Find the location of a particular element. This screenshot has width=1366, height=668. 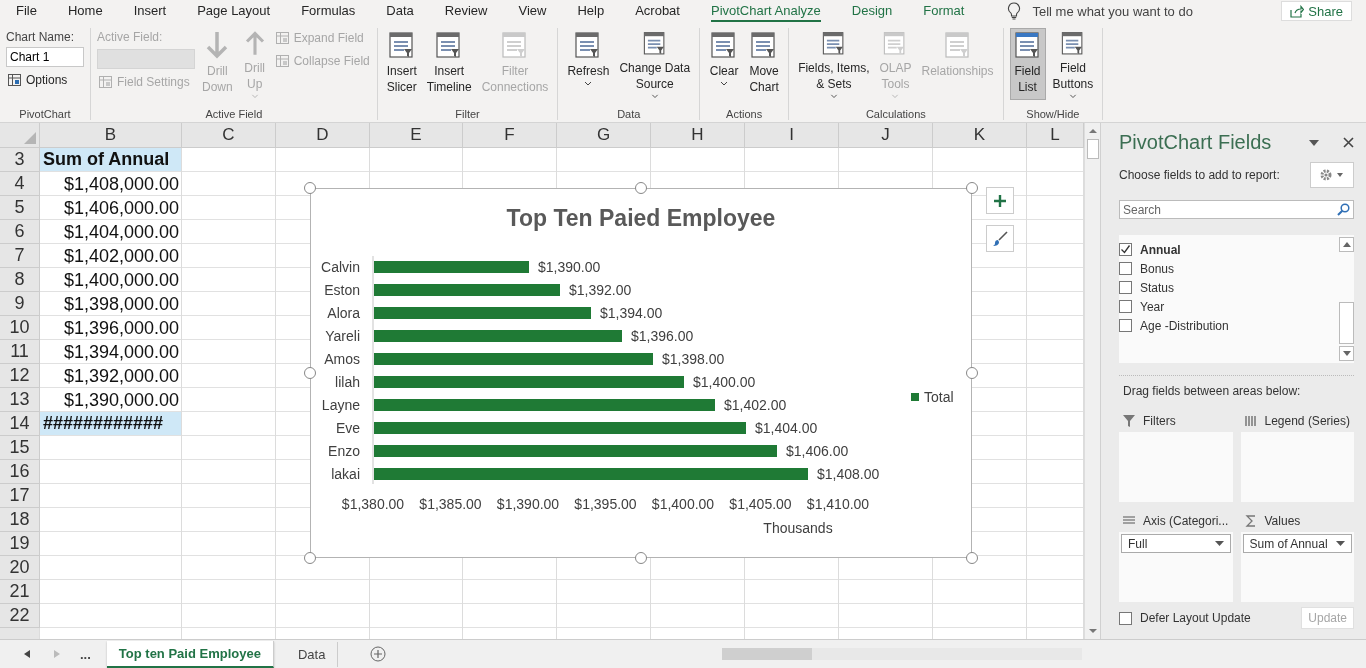

row-header: 13 is located at coordinates (20, 400).